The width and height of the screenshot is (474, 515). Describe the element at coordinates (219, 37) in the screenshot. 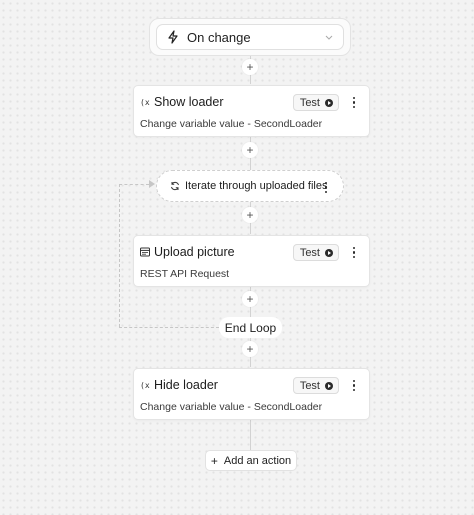

I see `trigger-label: On change` at that location.